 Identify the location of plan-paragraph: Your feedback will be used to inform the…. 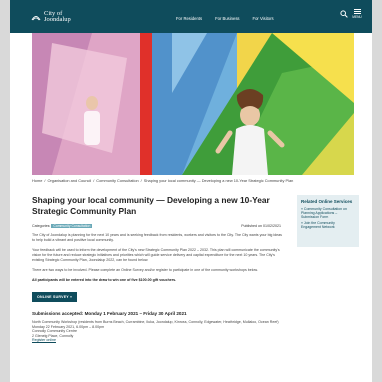
(156, 255).